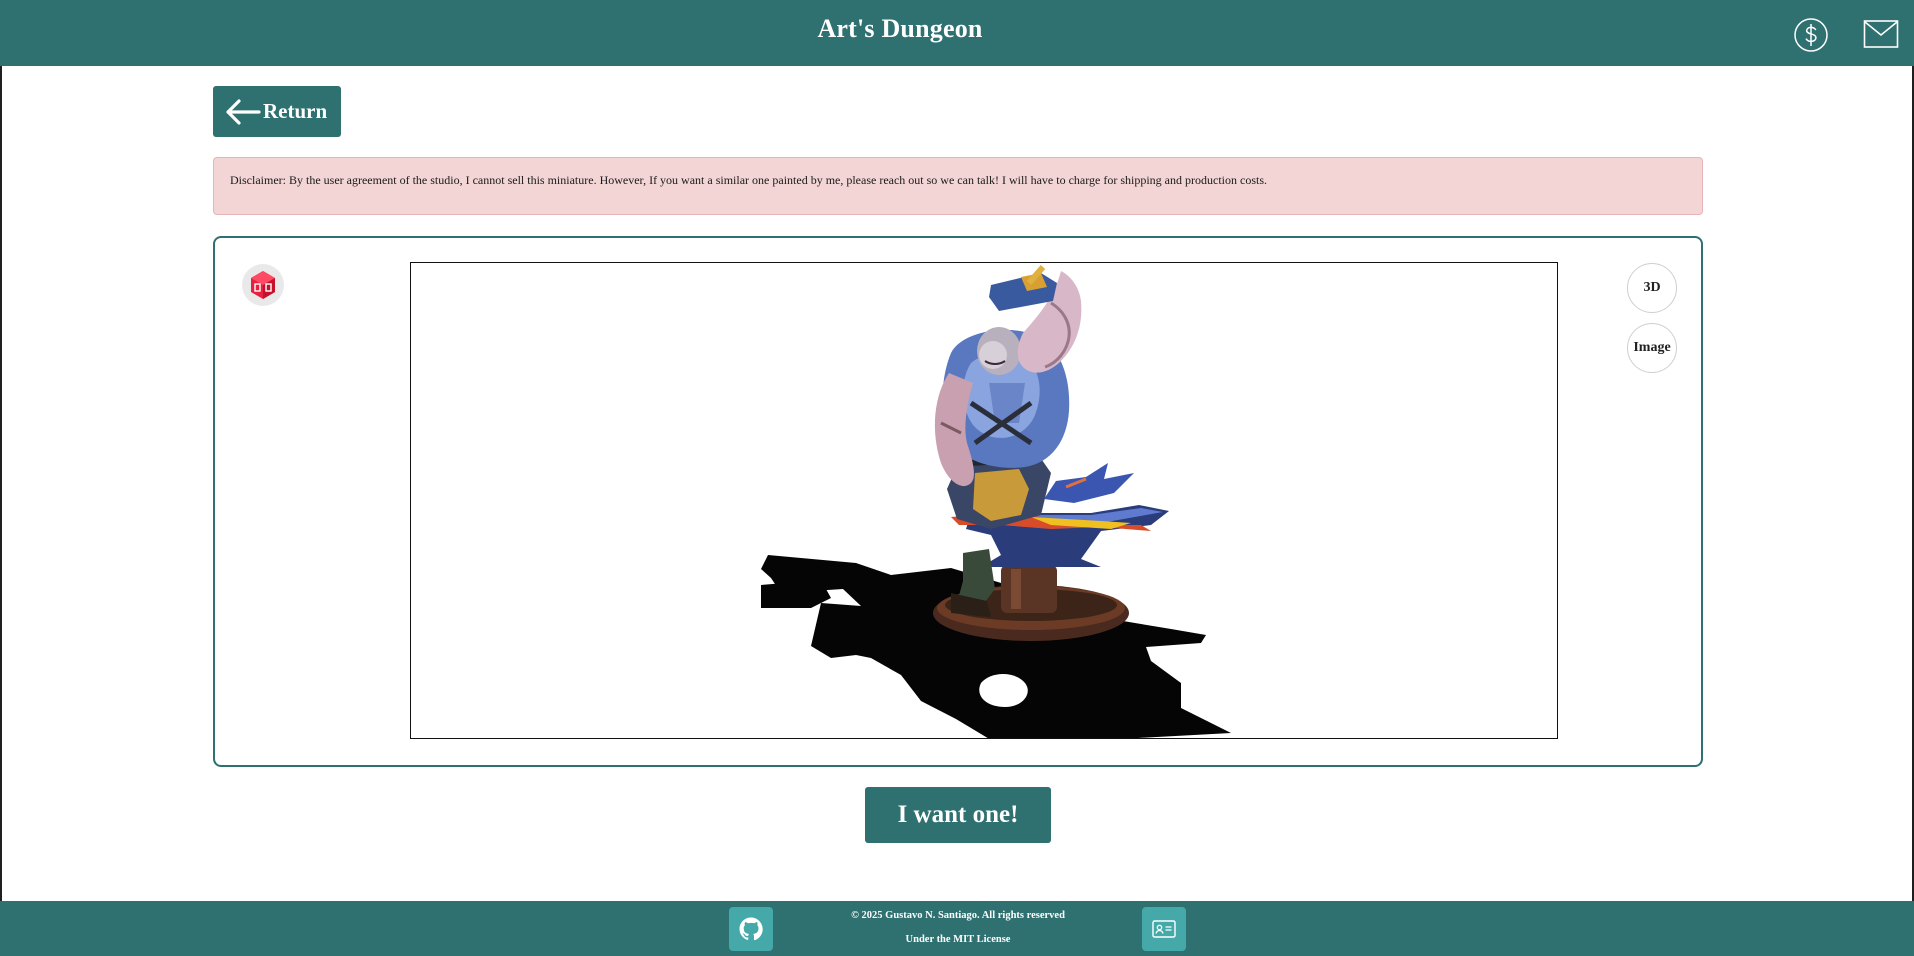 The image size is (1914, 956). I want to click on return-label: Return, so click(295, 111).